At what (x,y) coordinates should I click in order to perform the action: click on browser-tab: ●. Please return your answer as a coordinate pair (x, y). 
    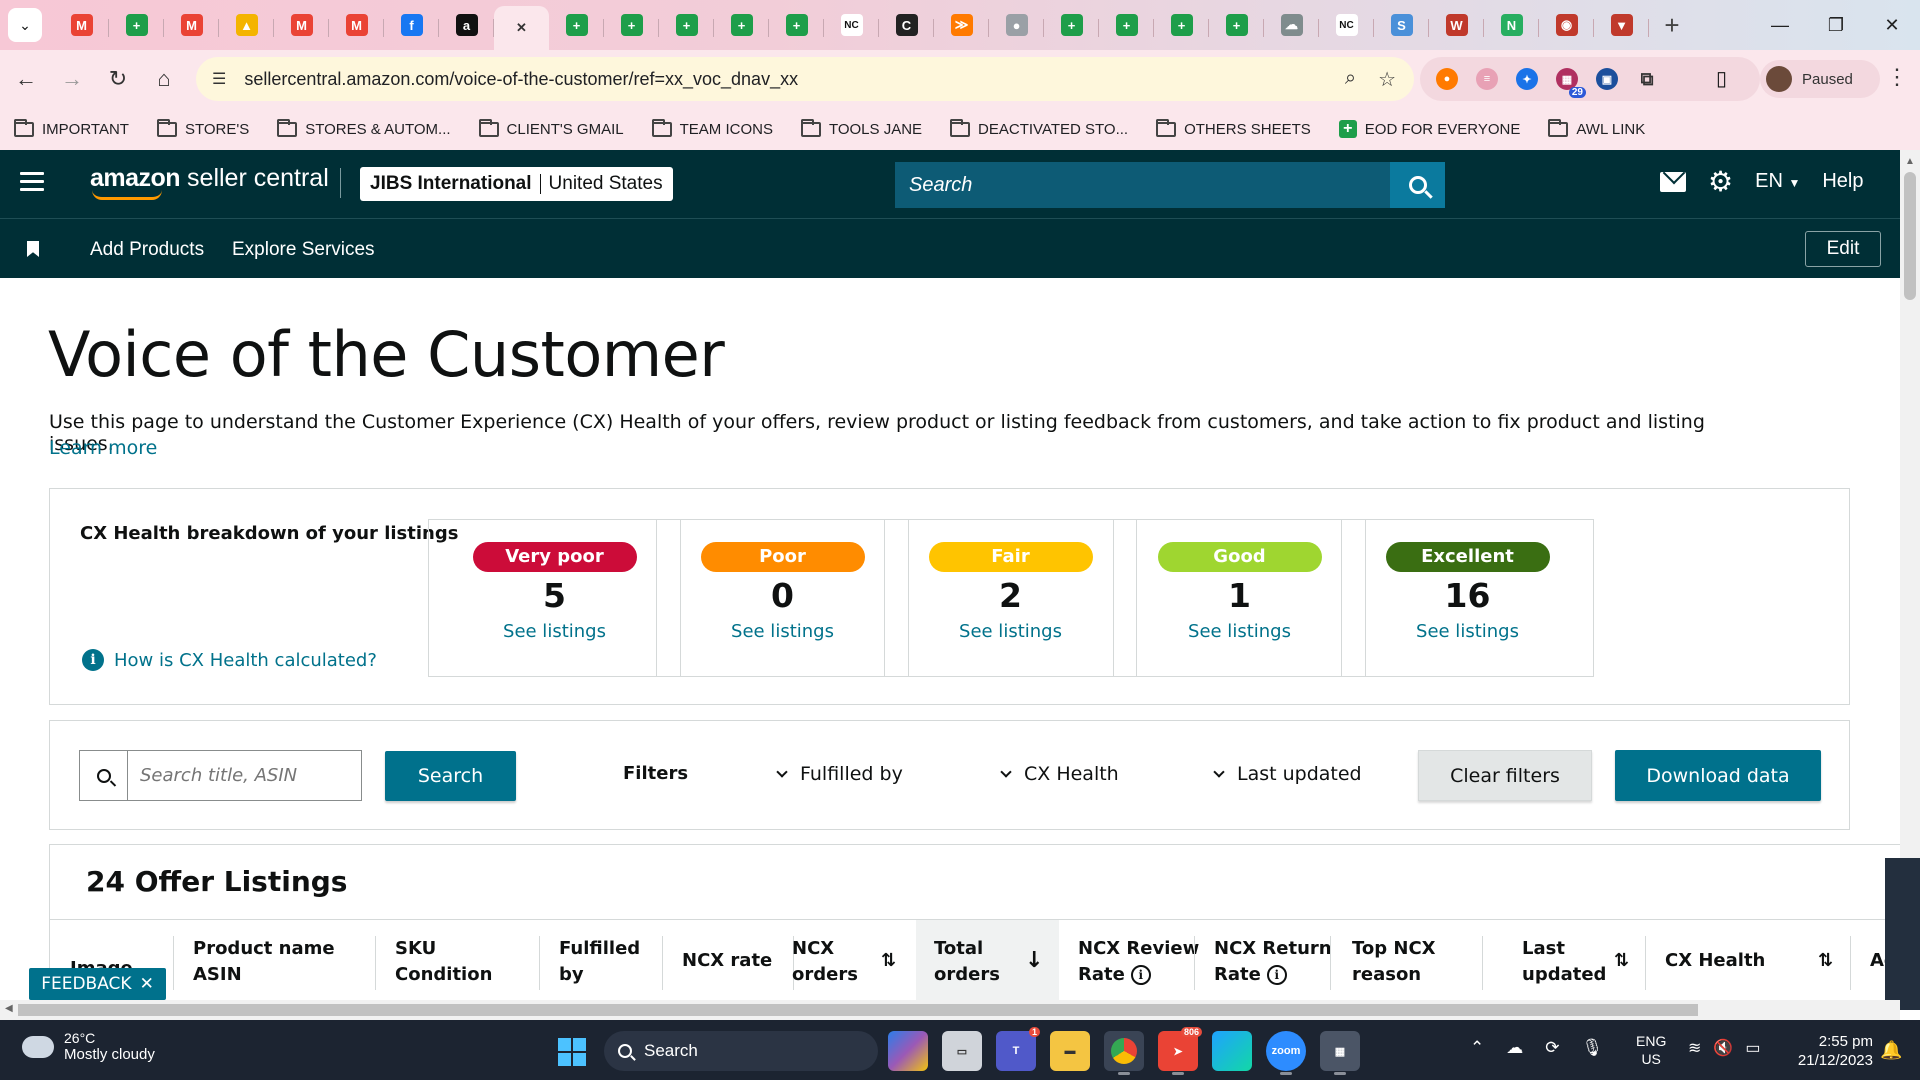
    Looking at the image, I should click on (1016, 25).